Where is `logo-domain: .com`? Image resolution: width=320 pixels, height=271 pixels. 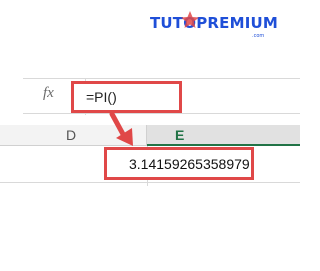 logo-domain: .com is located at coordinates (258, 36).